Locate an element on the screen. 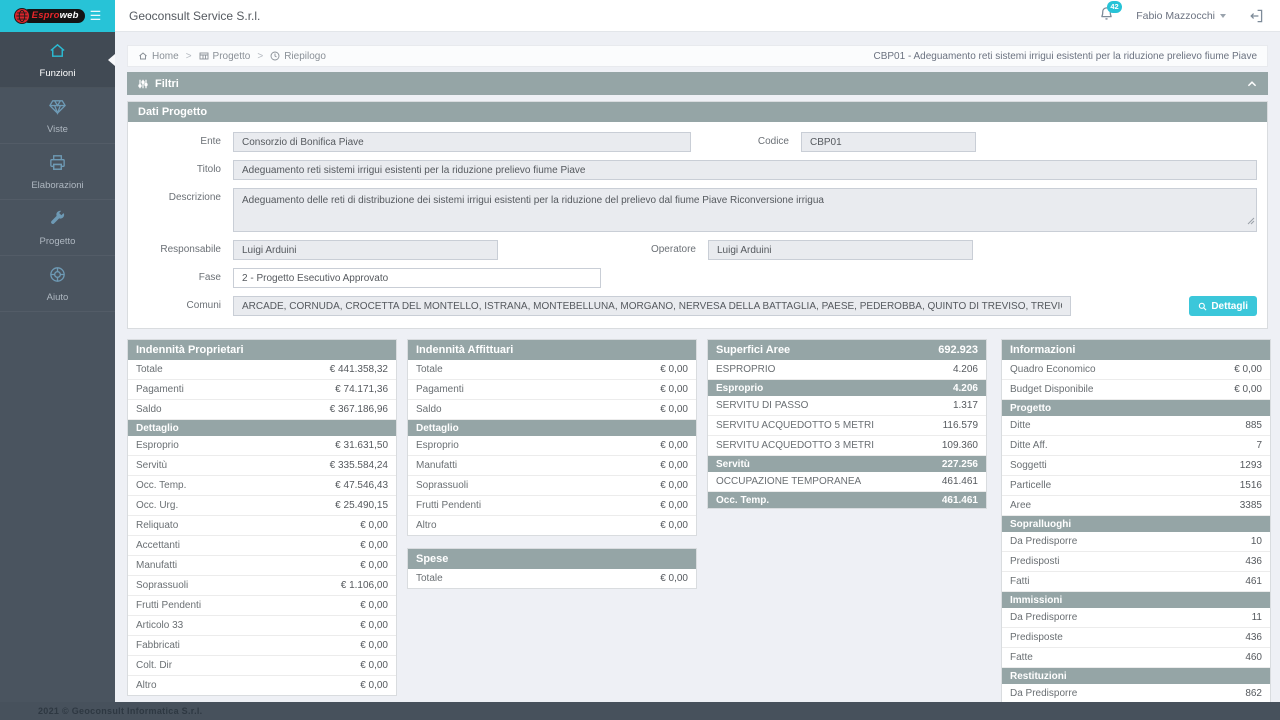 The height and width of the screenshot is (720, 1280). user-menu: Fabio Mazzocchi is located at coordinates (1181, 16).